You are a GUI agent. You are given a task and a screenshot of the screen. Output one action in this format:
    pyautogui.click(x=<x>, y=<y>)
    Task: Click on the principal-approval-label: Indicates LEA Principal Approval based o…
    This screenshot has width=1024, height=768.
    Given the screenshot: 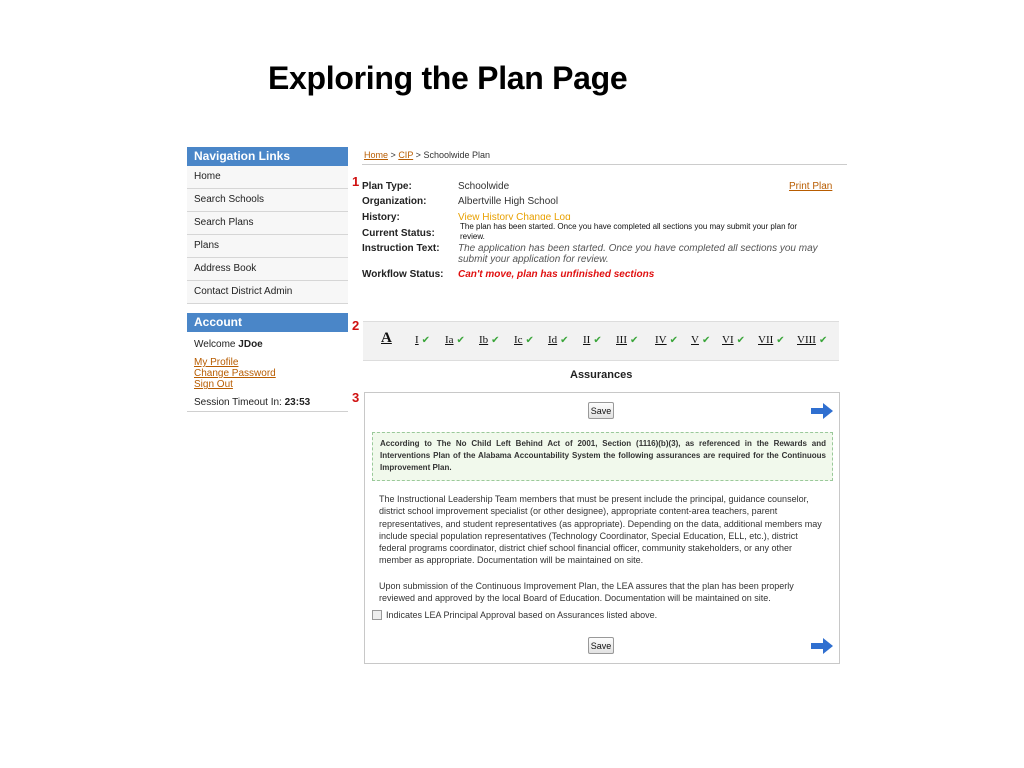 What is the action you would take?
    pyautogui.click(x=522, y=615)
    